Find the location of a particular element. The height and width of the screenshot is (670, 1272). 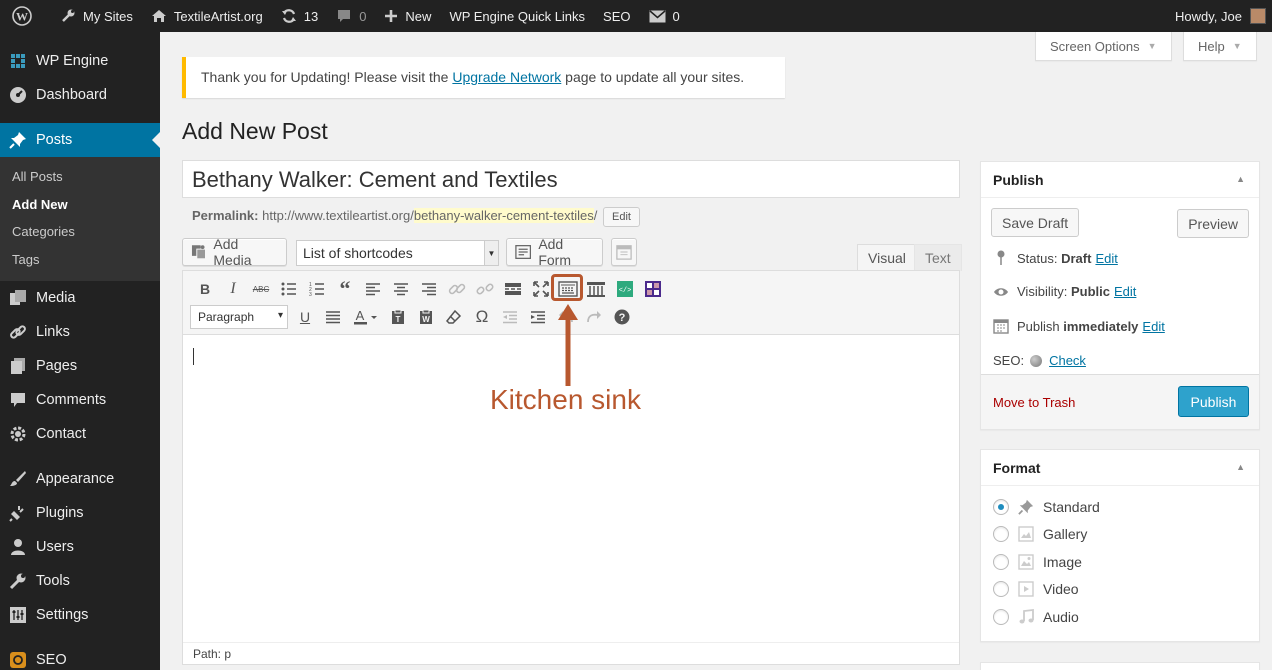

sidebar-item-label: Tools is located at coordinates (53, 581).